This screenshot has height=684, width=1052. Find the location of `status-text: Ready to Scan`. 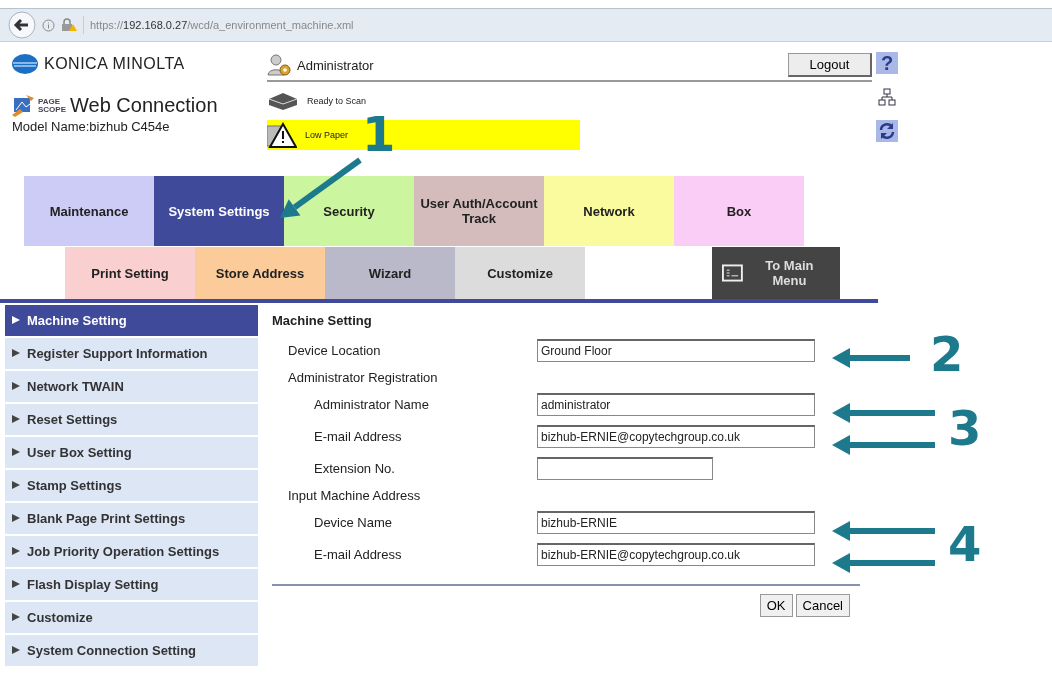

status-text: Ready to Scan is located at coordinates (337, 101).